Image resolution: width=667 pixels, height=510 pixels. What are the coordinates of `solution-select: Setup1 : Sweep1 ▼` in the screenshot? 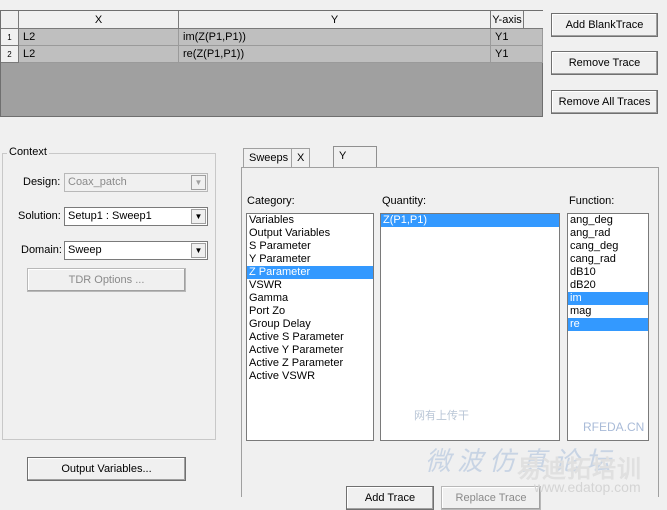 It's located at (136, 216).